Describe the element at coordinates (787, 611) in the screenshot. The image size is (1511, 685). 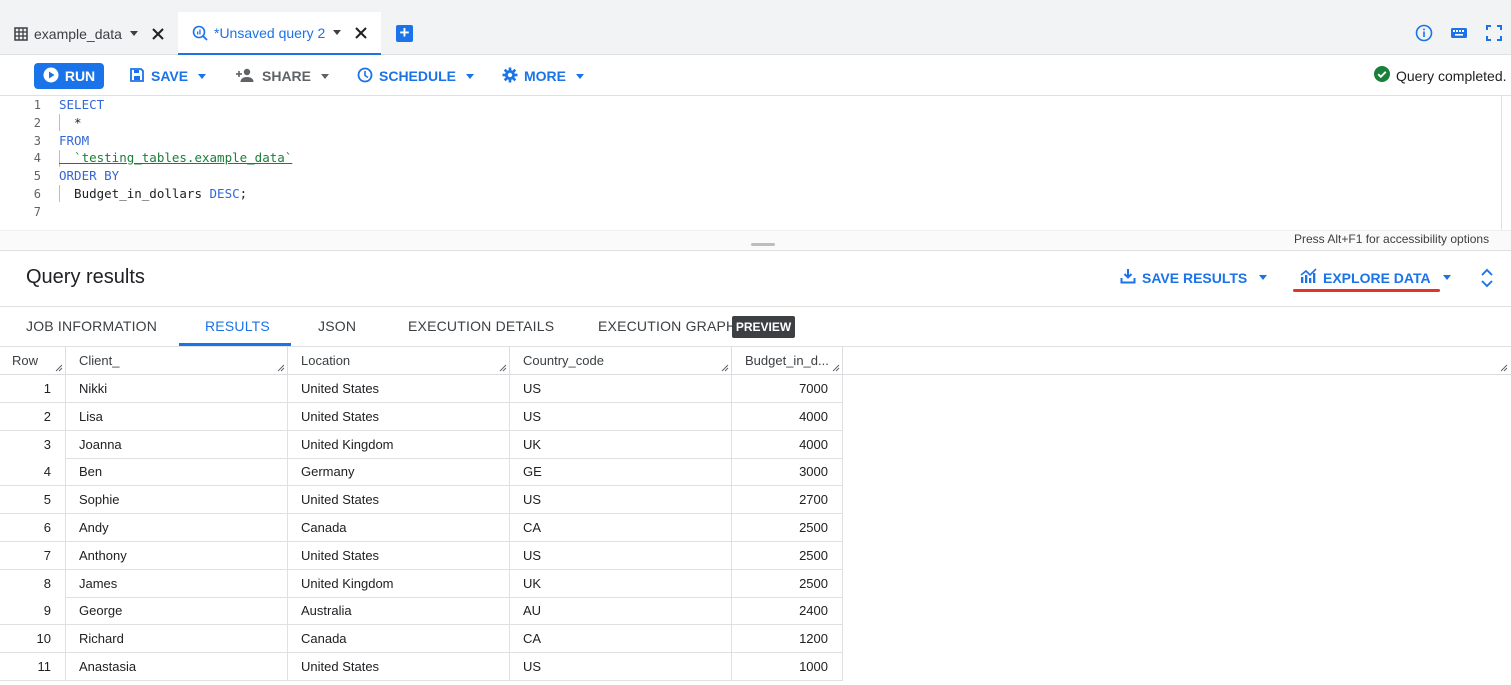
I see `budget-cell: 2400` at that location.